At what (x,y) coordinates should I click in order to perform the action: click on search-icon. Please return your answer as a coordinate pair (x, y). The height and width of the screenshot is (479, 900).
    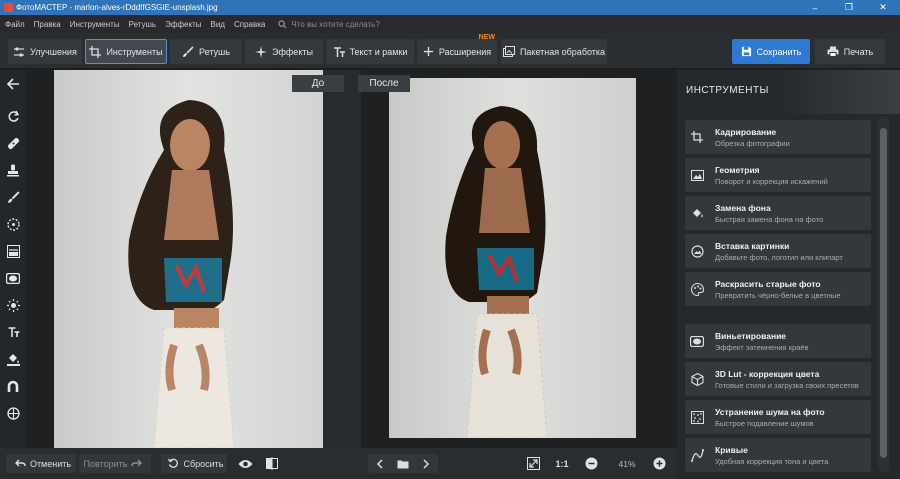
    Looking at the image, I should click on (282, 23).